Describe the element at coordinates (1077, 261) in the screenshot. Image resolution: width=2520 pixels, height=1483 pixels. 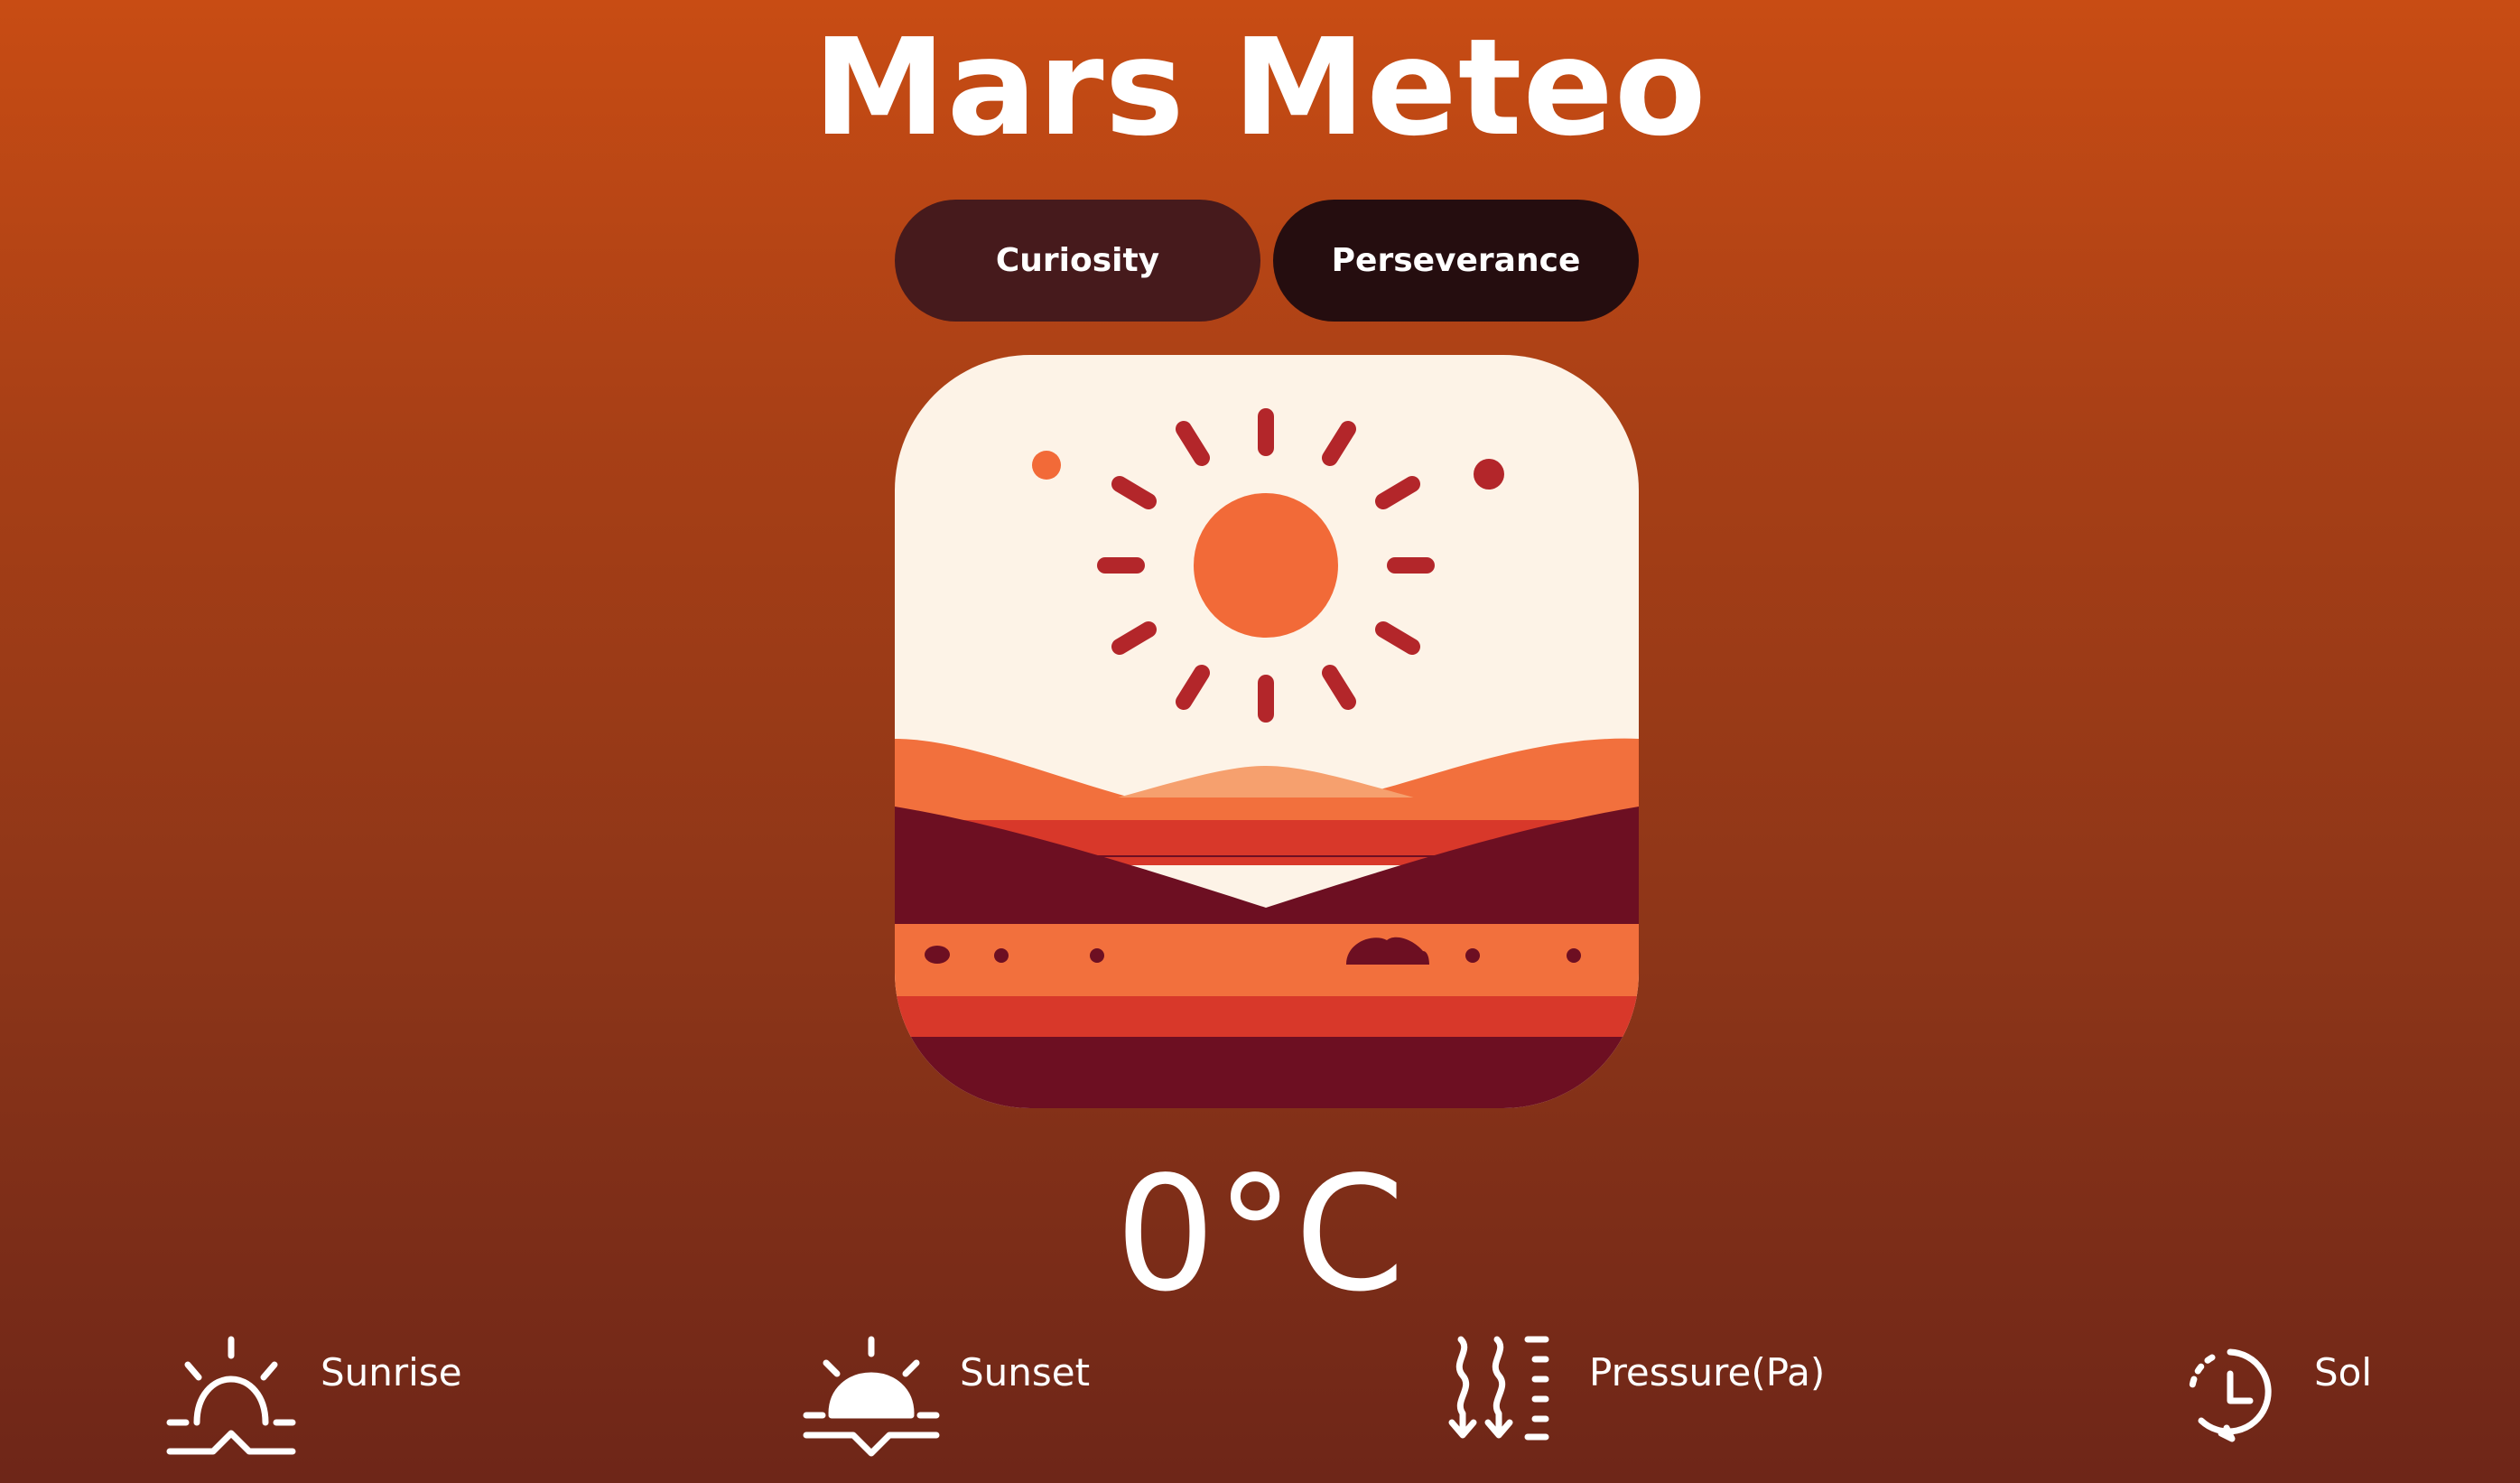
I see `curiosity-button: Curiosity` at that location.